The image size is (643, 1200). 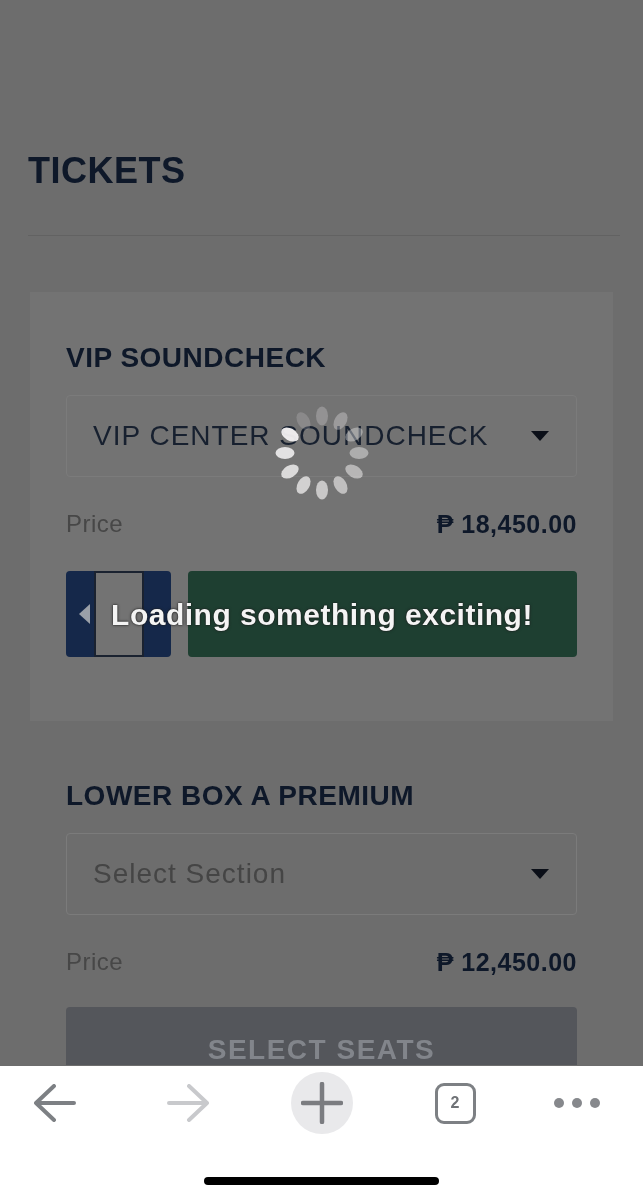 I want to click on back-button, so click(x=55, y=1103).